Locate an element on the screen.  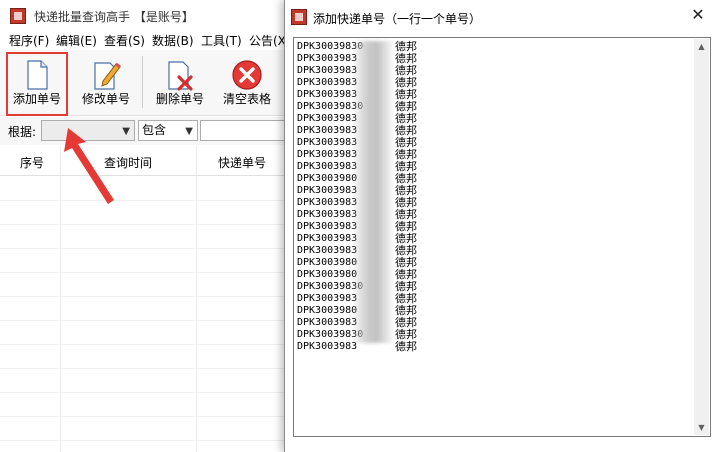
clear-x-icon is located at coordinates (247, 75).